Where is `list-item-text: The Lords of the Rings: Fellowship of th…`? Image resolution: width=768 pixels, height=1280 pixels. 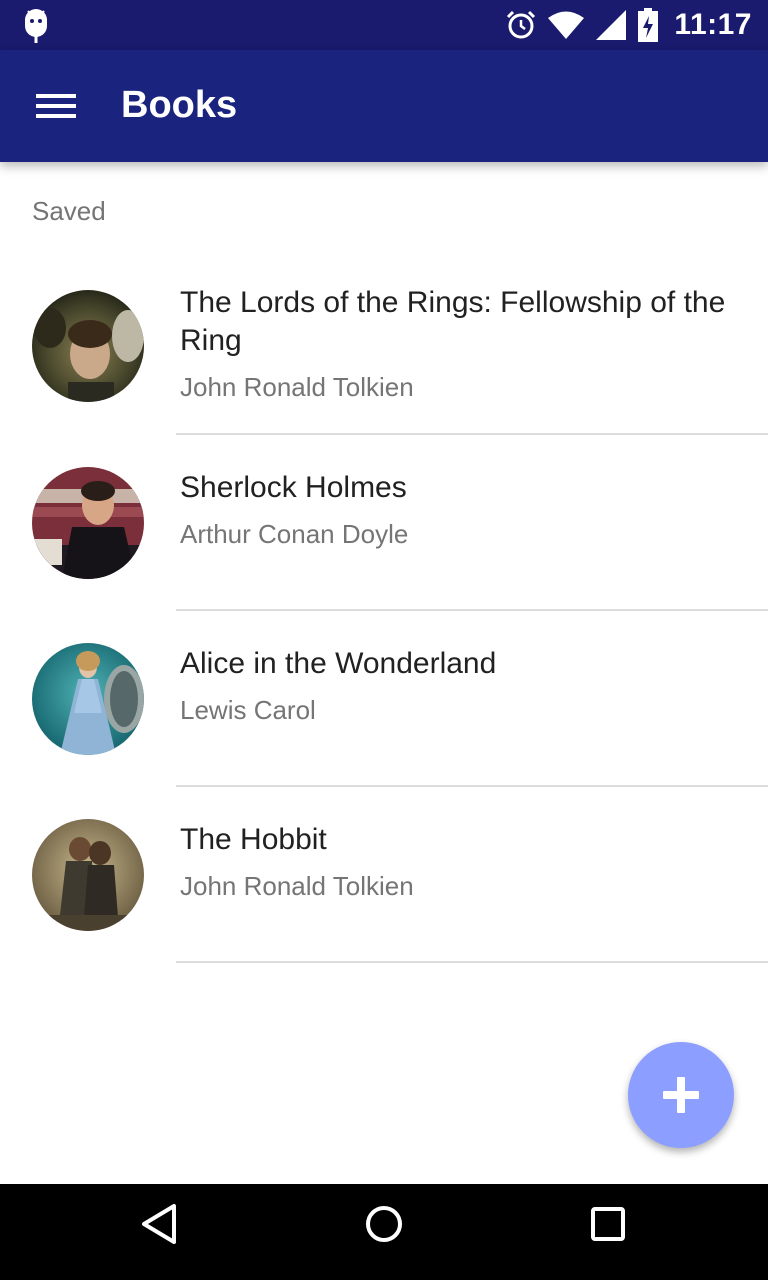
list-item-text: The Lords of the Rings: Fellowship of th… is located at coordinates (454, 344).